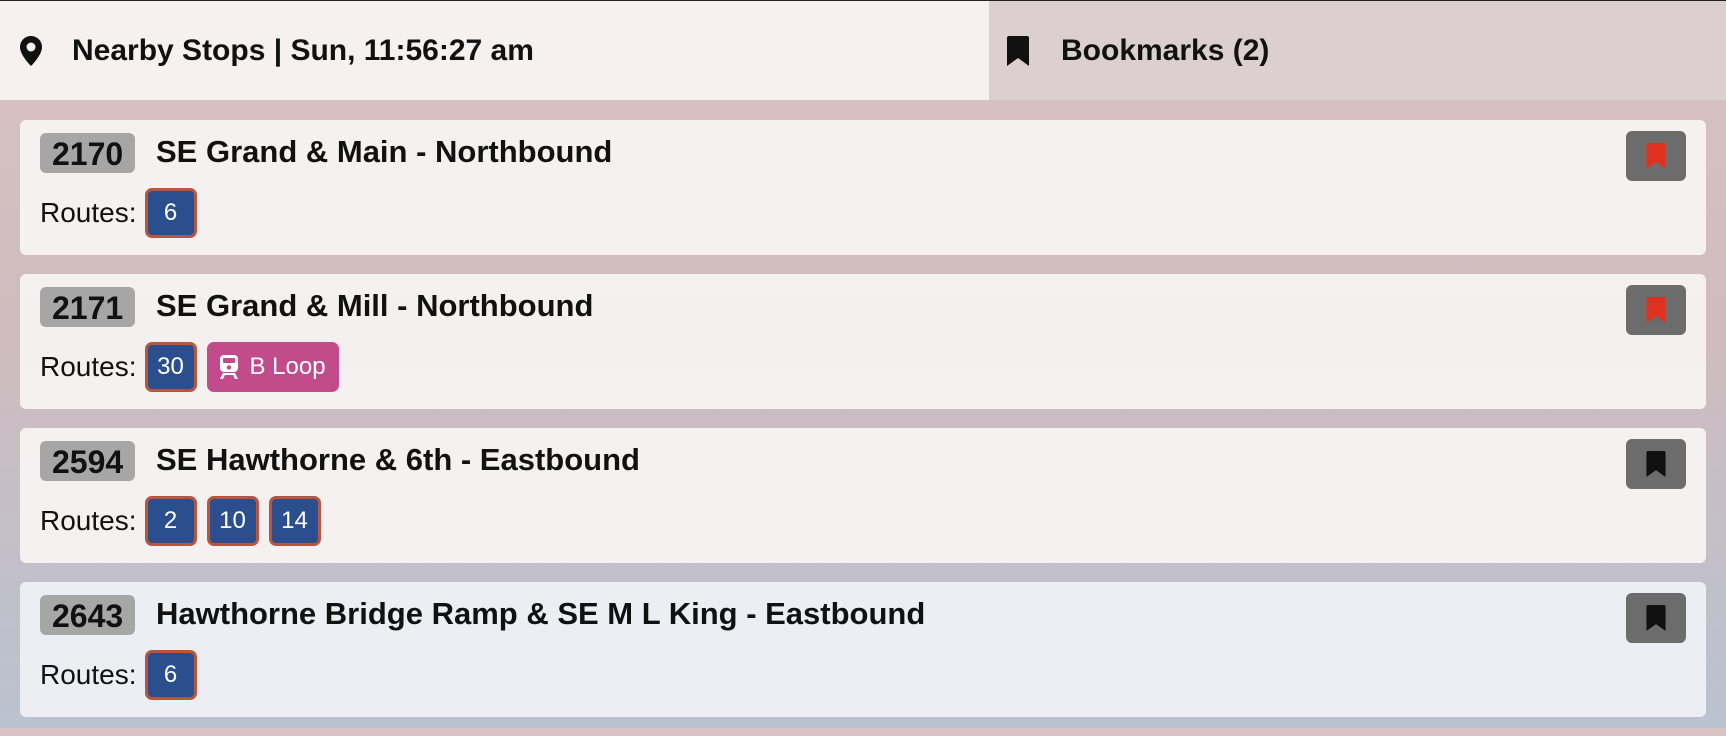  I want to click on stop-name: SE Grand & Mill - Northbound, so click(375, 305).